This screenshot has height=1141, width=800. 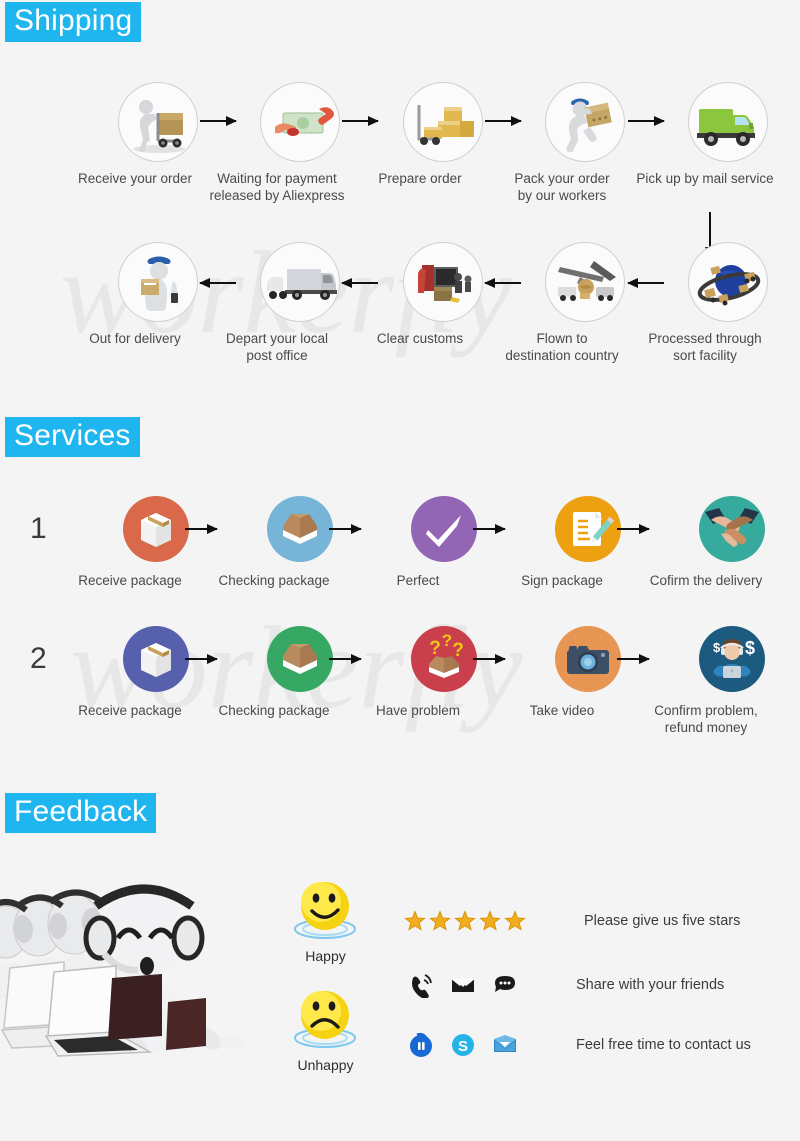 I want to click on feedback-emotion-happy: Happy, so click(x=325, y=918).